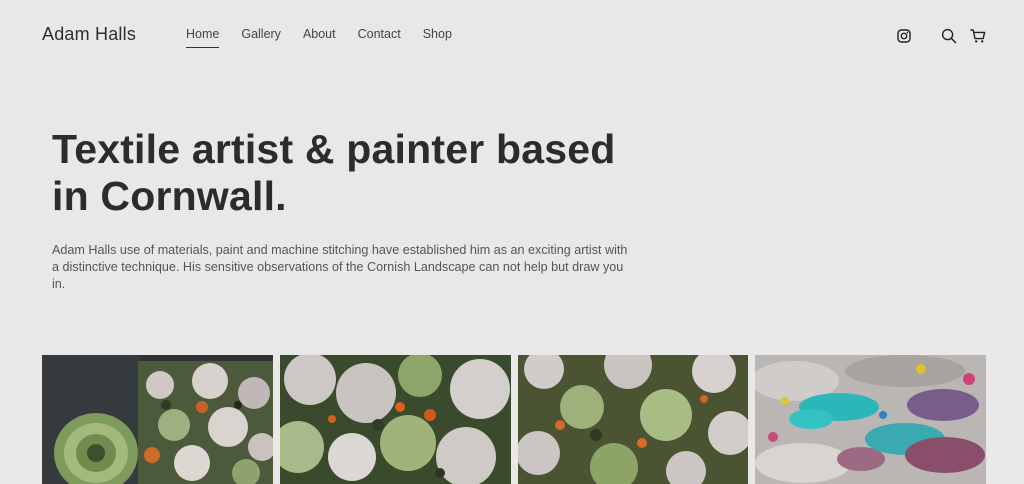 This screenshot has height=484, width=1024. I want to click on nav-item-contact: Contact, so click(379, 37).